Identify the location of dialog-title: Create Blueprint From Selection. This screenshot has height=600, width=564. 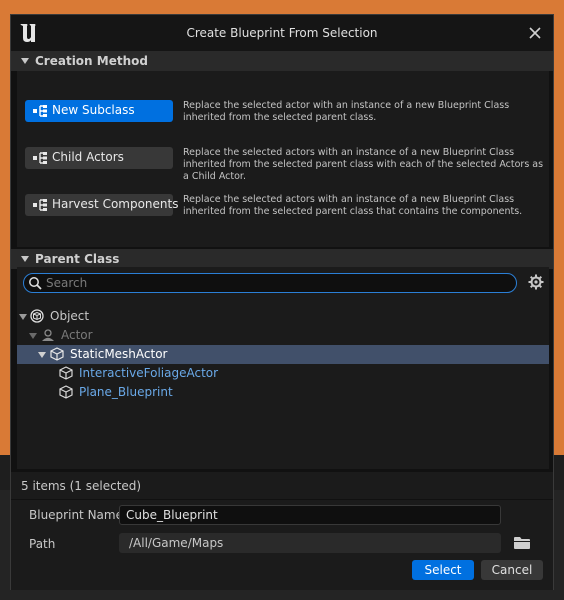
(282, 33).